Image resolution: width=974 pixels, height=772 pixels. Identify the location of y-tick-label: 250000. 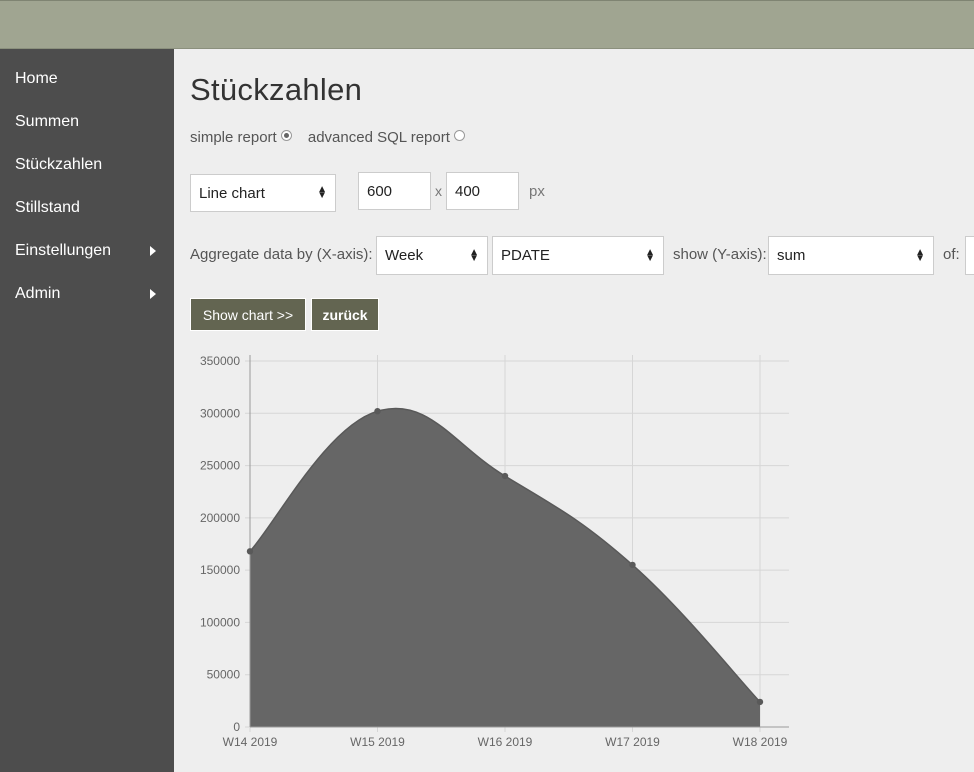
(220, 466).